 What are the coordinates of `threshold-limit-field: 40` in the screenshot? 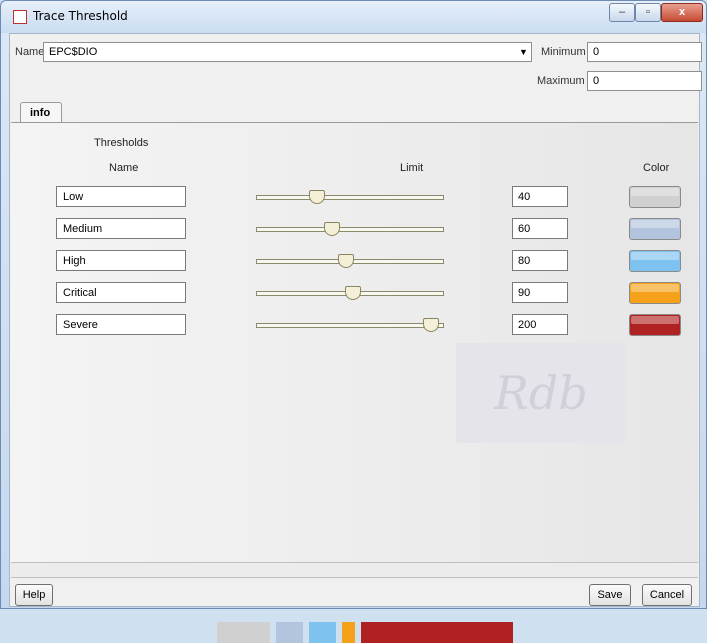 It's located at (540, 196).